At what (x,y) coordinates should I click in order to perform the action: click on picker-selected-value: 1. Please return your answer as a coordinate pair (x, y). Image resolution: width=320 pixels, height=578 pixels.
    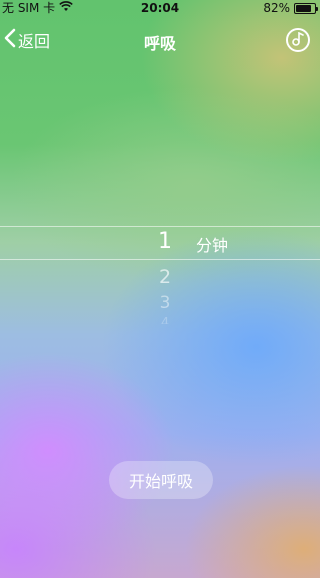
    Looking at the image, I should click on (165, 241).